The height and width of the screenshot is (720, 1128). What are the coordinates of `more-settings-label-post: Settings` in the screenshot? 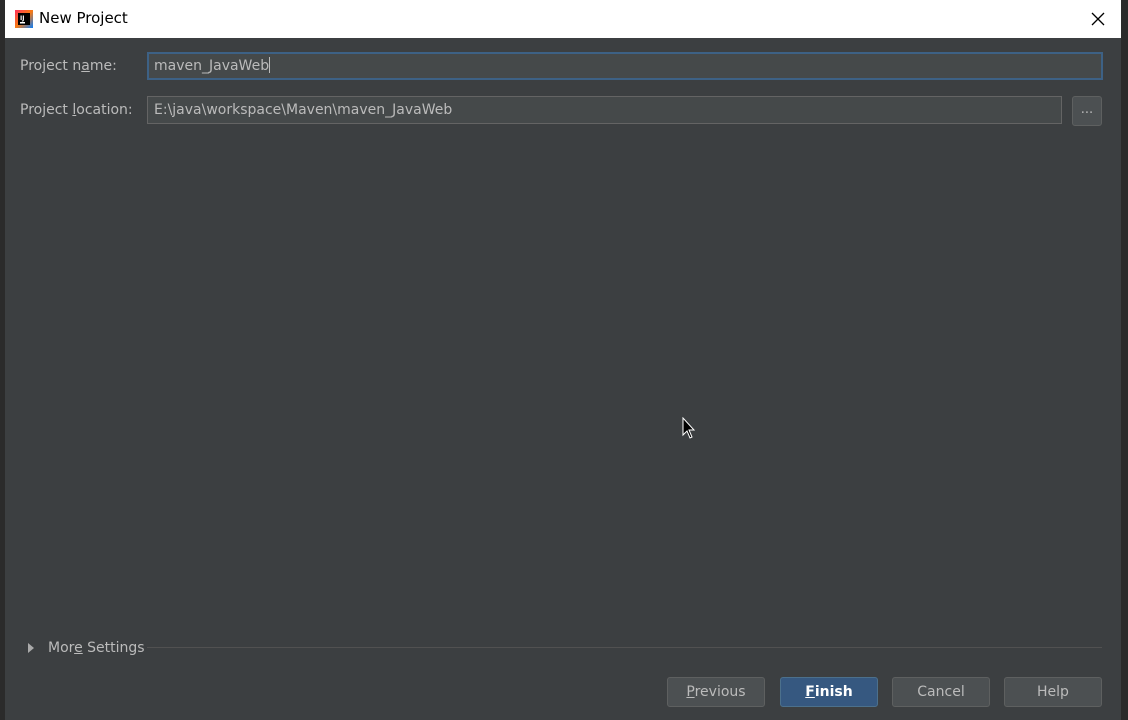 It's located at (113, 648).